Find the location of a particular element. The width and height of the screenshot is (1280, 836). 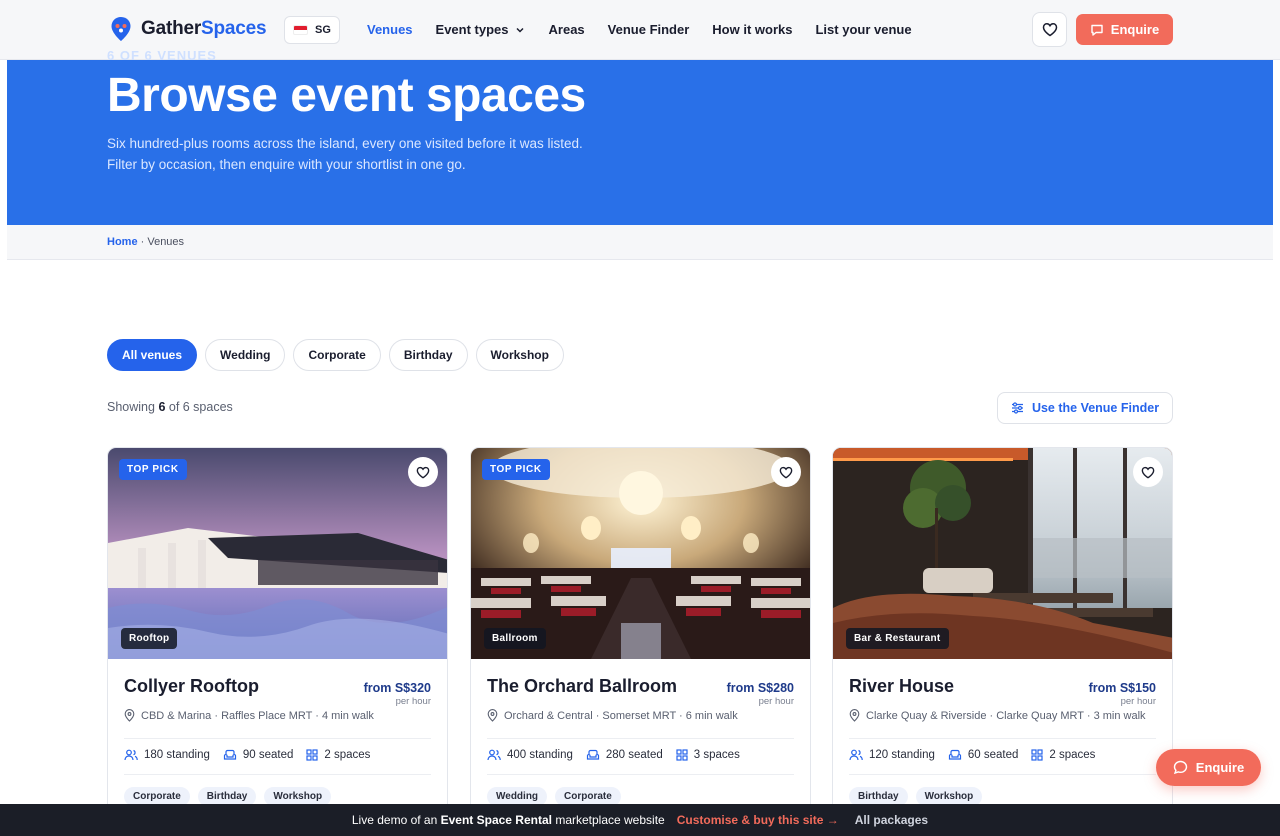

chat-icon is located at coordinates (1097, 30).